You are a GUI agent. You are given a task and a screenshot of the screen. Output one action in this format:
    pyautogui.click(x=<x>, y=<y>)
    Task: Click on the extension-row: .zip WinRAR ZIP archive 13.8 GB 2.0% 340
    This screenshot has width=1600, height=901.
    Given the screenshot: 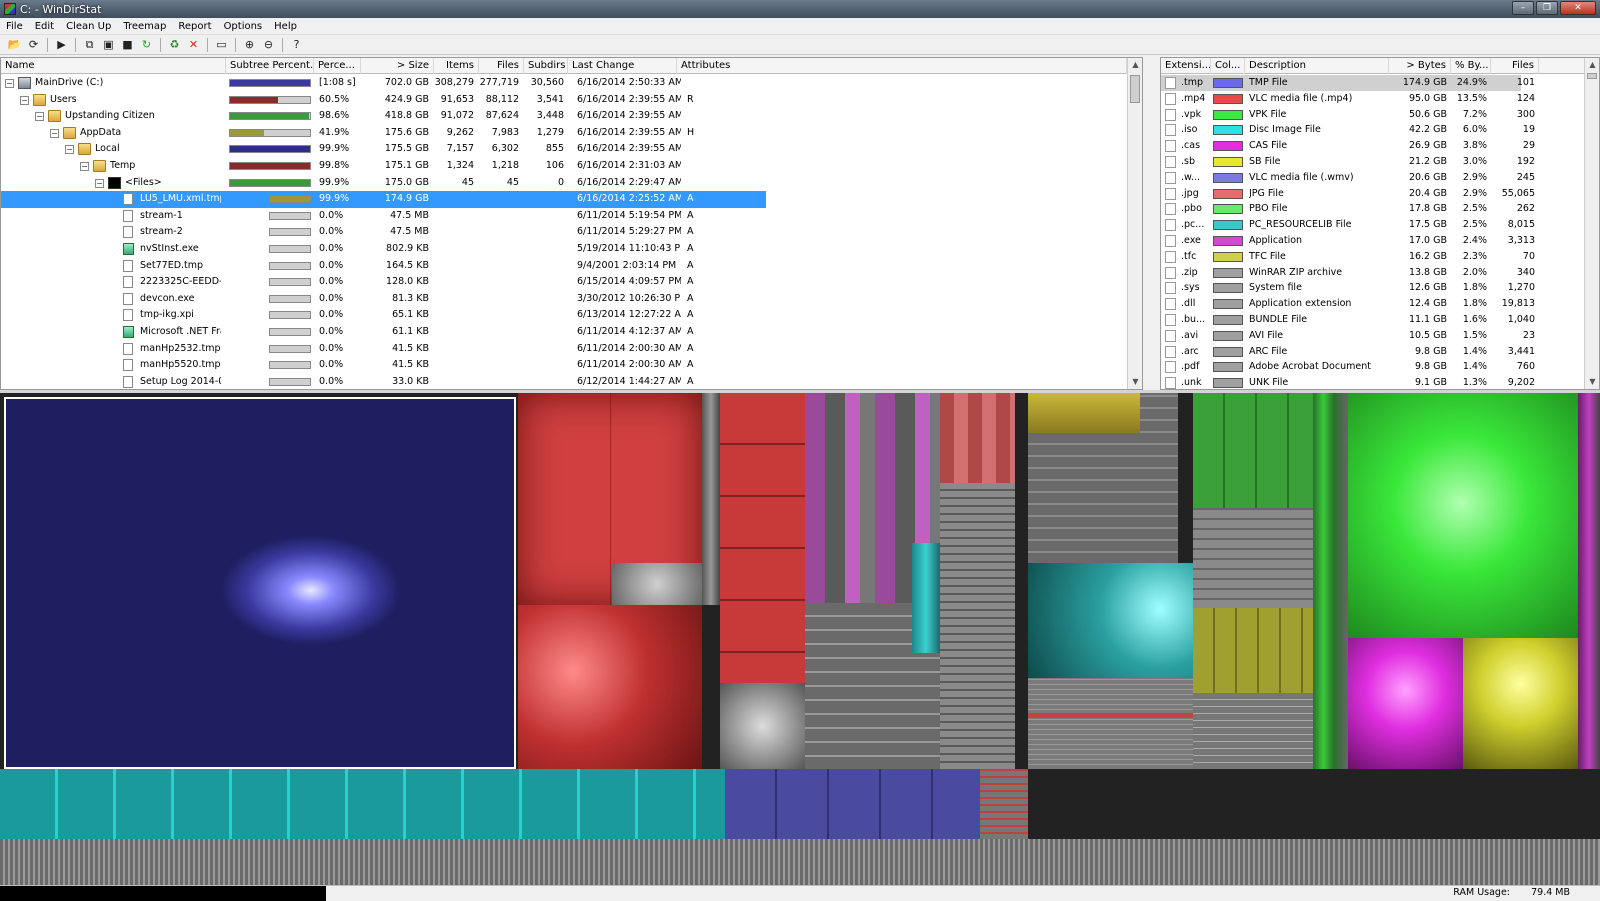 What is the action you would take?
    pyautogui.click(x=1380, y=273)
    